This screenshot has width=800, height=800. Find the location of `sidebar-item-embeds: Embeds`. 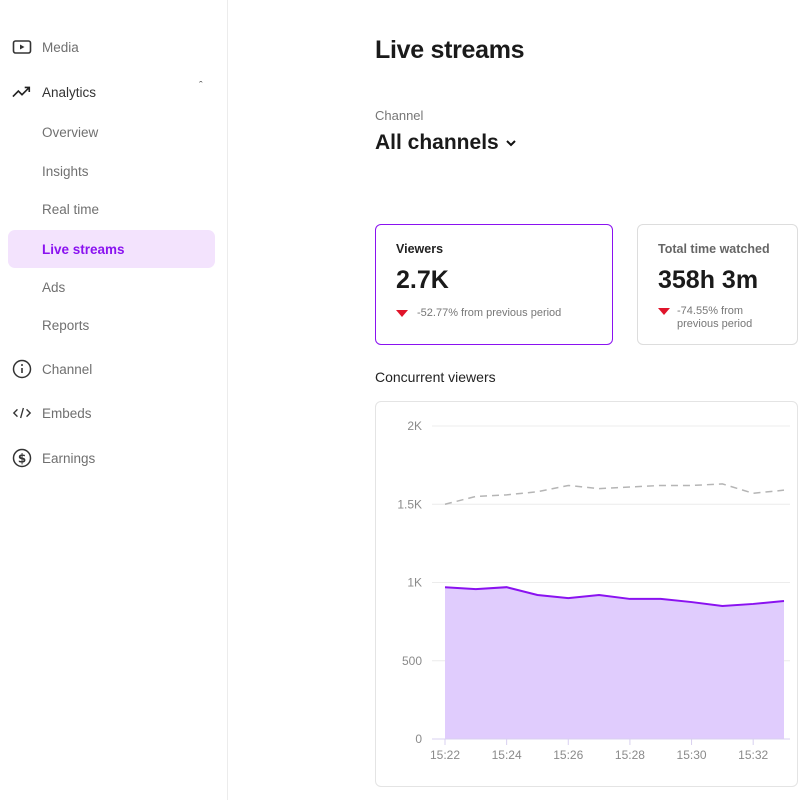

sidebar-item-embeds: Embeds is located at coordinates (110, 413).